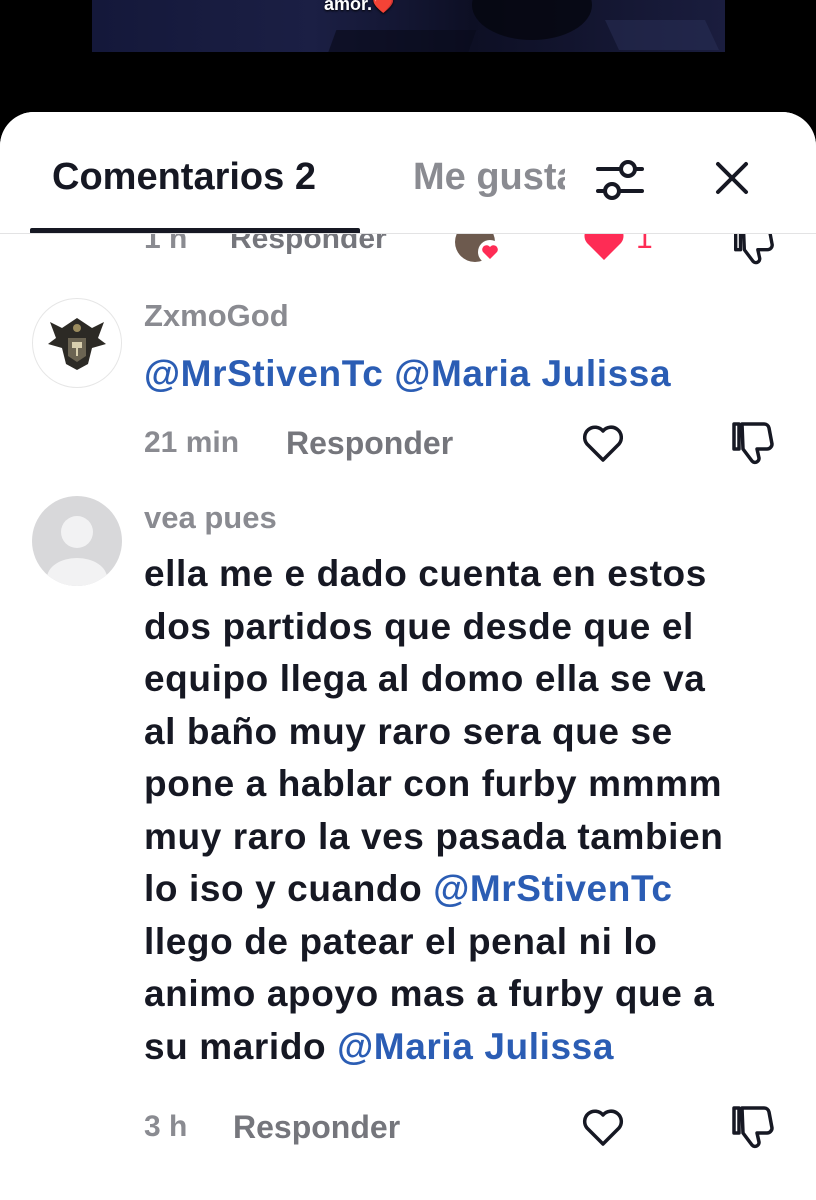 The height and width of the screenshot is (1200, 816). I want to click on filter-button, so click(620, 180).